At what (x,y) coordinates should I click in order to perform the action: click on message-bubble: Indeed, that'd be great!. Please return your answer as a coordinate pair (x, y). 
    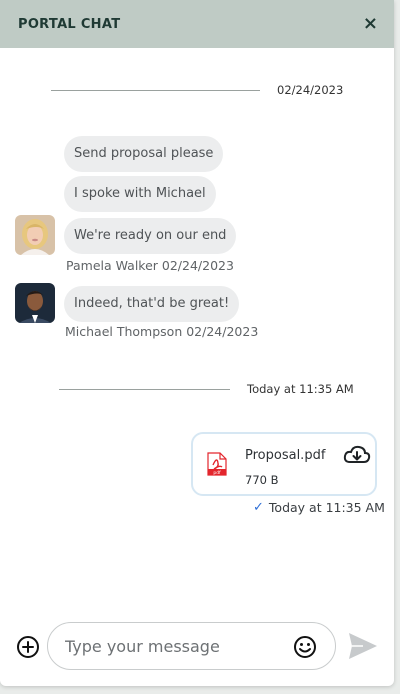
    Looking at the image, I should click on (152, 304).